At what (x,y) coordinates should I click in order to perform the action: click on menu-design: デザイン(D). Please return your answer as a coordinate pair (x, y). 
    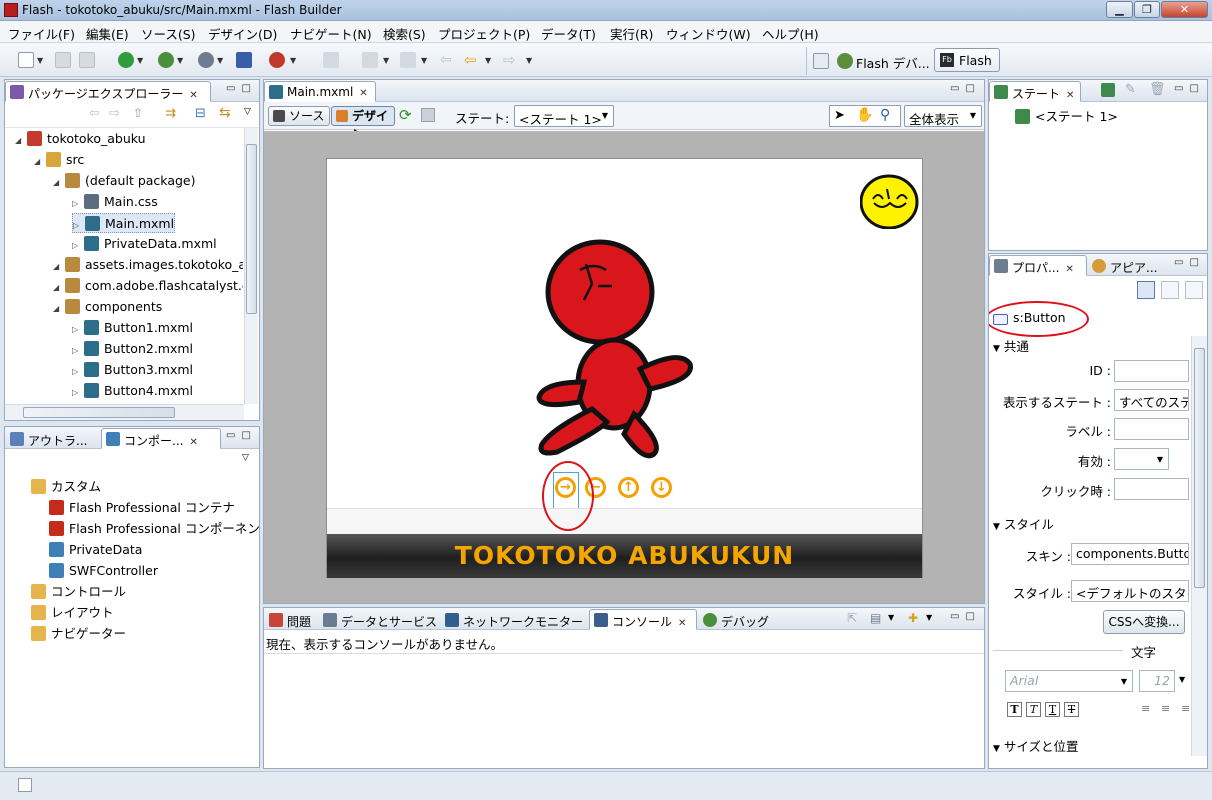
    Looking at the image, I should click on (242, 33).